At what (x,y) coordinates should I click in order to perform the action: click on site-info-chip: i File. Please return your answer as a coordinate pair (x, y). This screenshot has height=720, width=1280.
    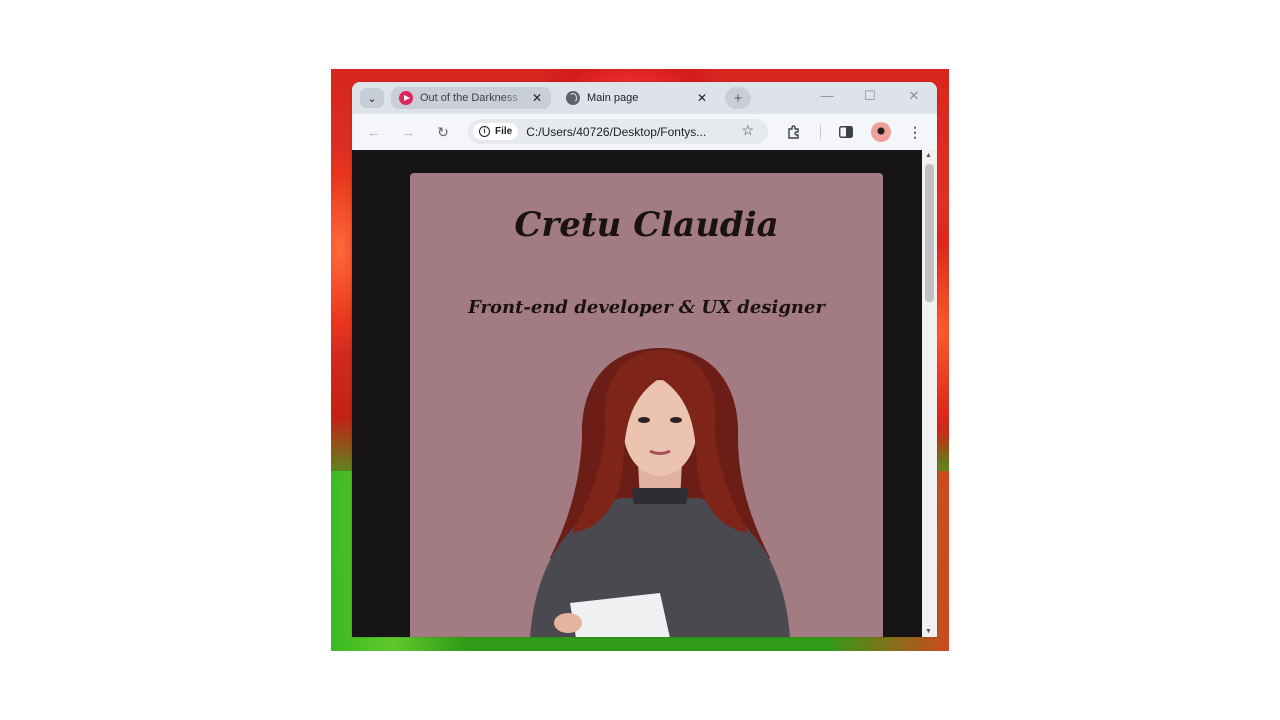
    Looking at the image, I should click on (496, 131).